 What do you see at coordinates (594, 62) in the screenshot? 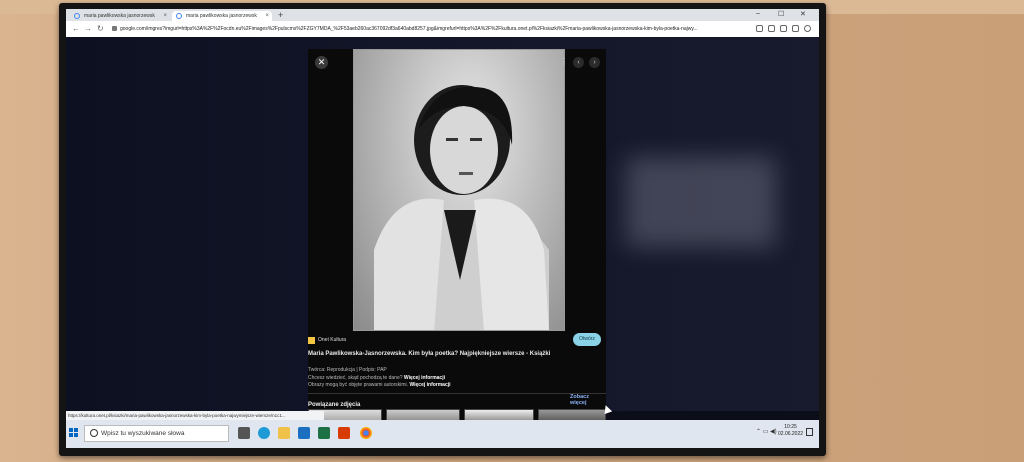
I see `chevron-right-icon: ›` at bounding box center [594, 62].